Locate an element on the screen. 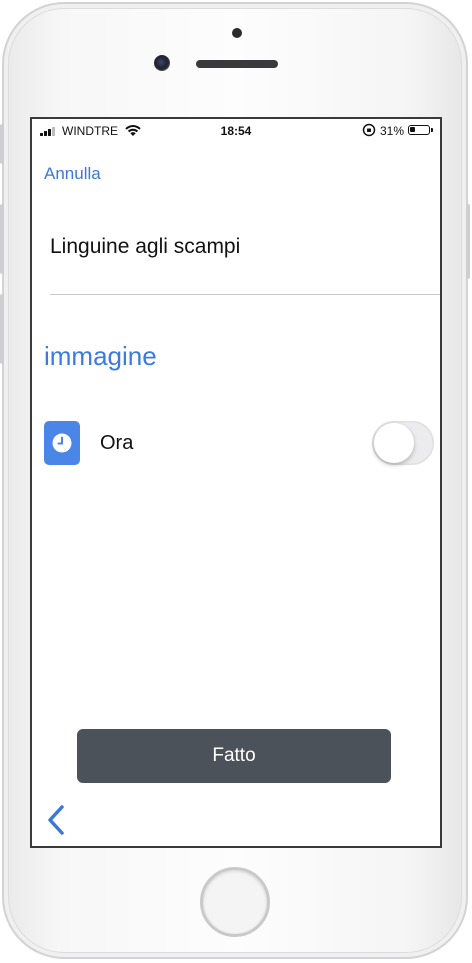 The image size is (472, 963). earpiece-speaker is located at coordinates (237, 64).